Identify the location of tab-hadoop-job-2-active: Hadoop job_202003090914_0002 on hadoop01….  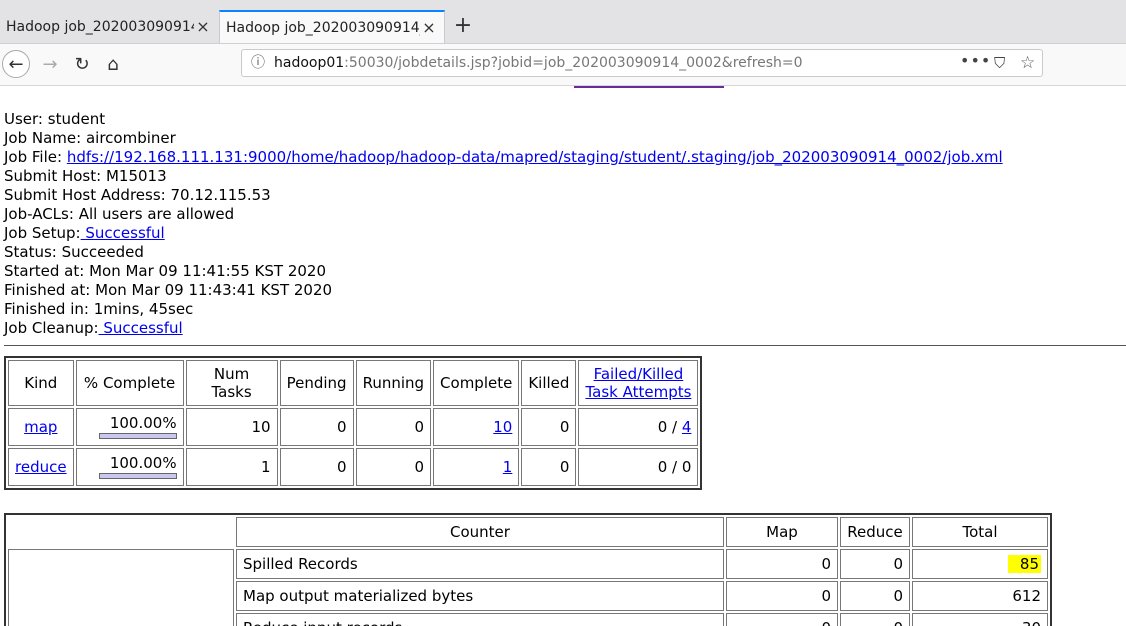
(332, 26).